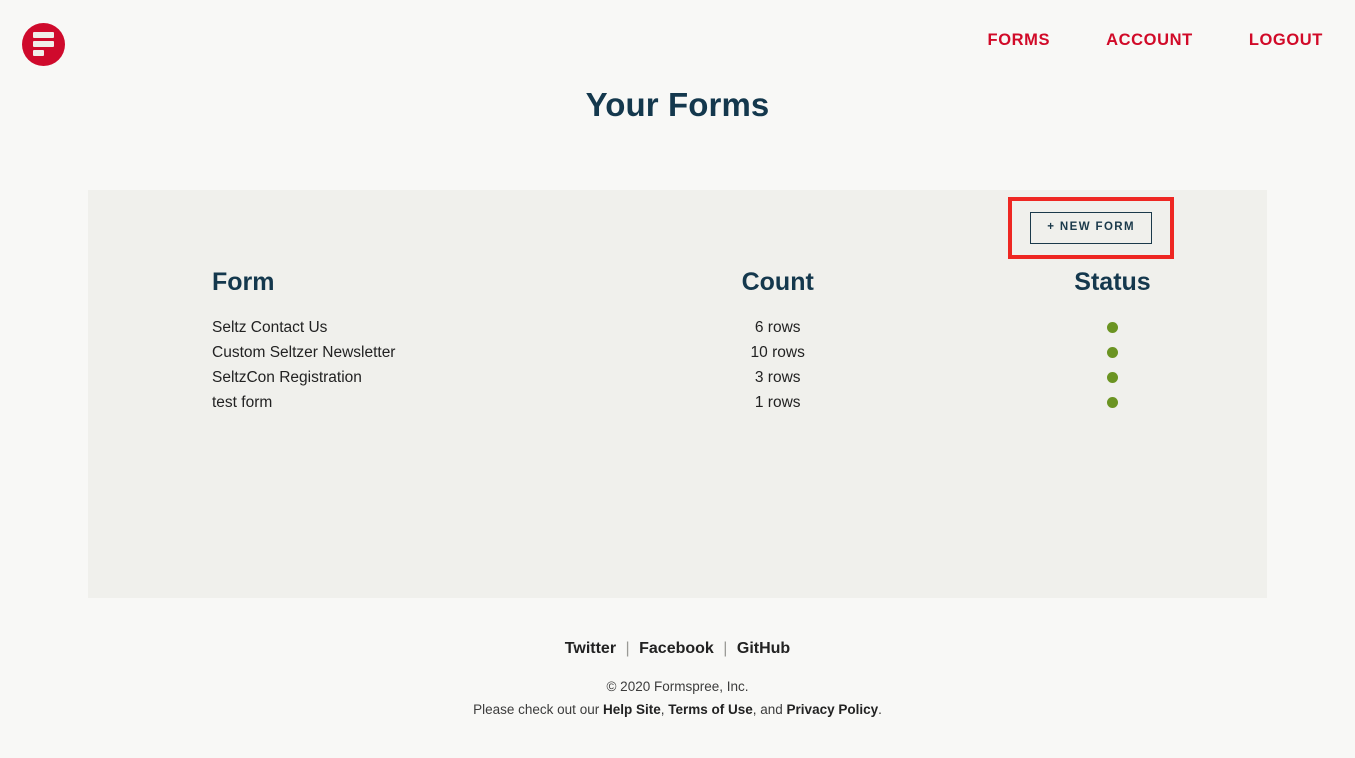  What do you see at coordinates (329, 327) in the screenshot?
I see `form-name-cell: Seltz Contact Us` at bounding box center [329, 327].